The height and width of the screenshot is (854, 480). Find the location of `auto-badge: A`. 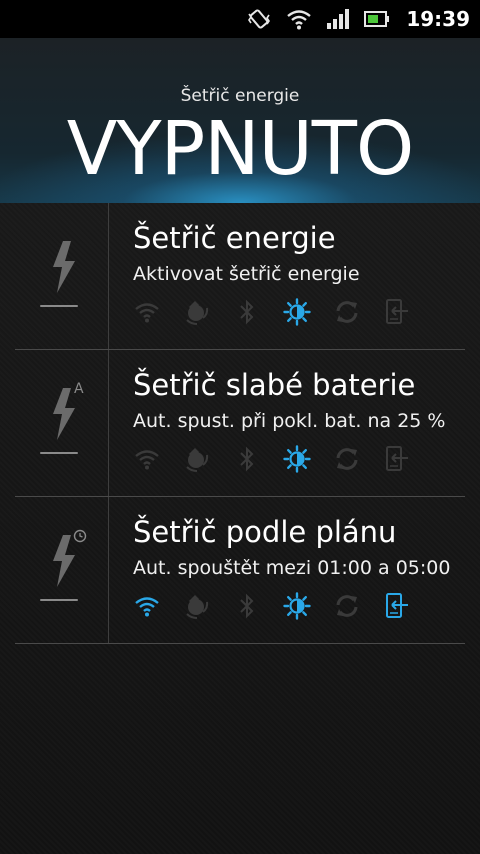

auto-badge: A is located at coordinates (79, 389).